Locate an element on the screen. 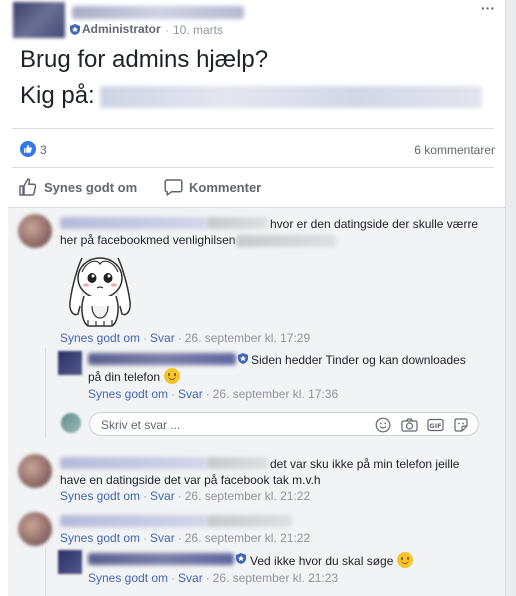  speech-bubble-icon is located at coordinates (173, 187).